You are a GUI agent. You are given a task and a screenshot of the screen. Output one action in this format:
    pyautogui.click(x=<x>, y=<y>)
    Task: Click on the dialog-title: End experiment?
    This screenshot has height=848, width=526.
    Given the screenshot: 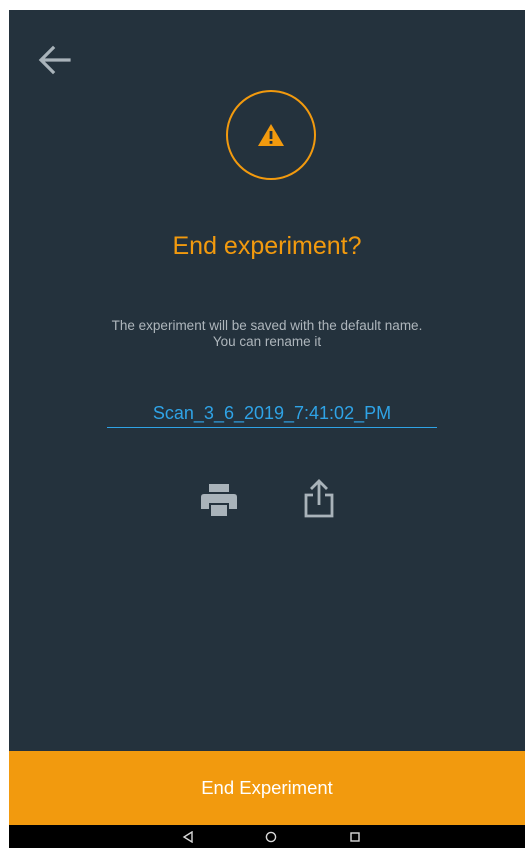 What is the action you would take?
    pyautogui.click(x=267, y=246)
    